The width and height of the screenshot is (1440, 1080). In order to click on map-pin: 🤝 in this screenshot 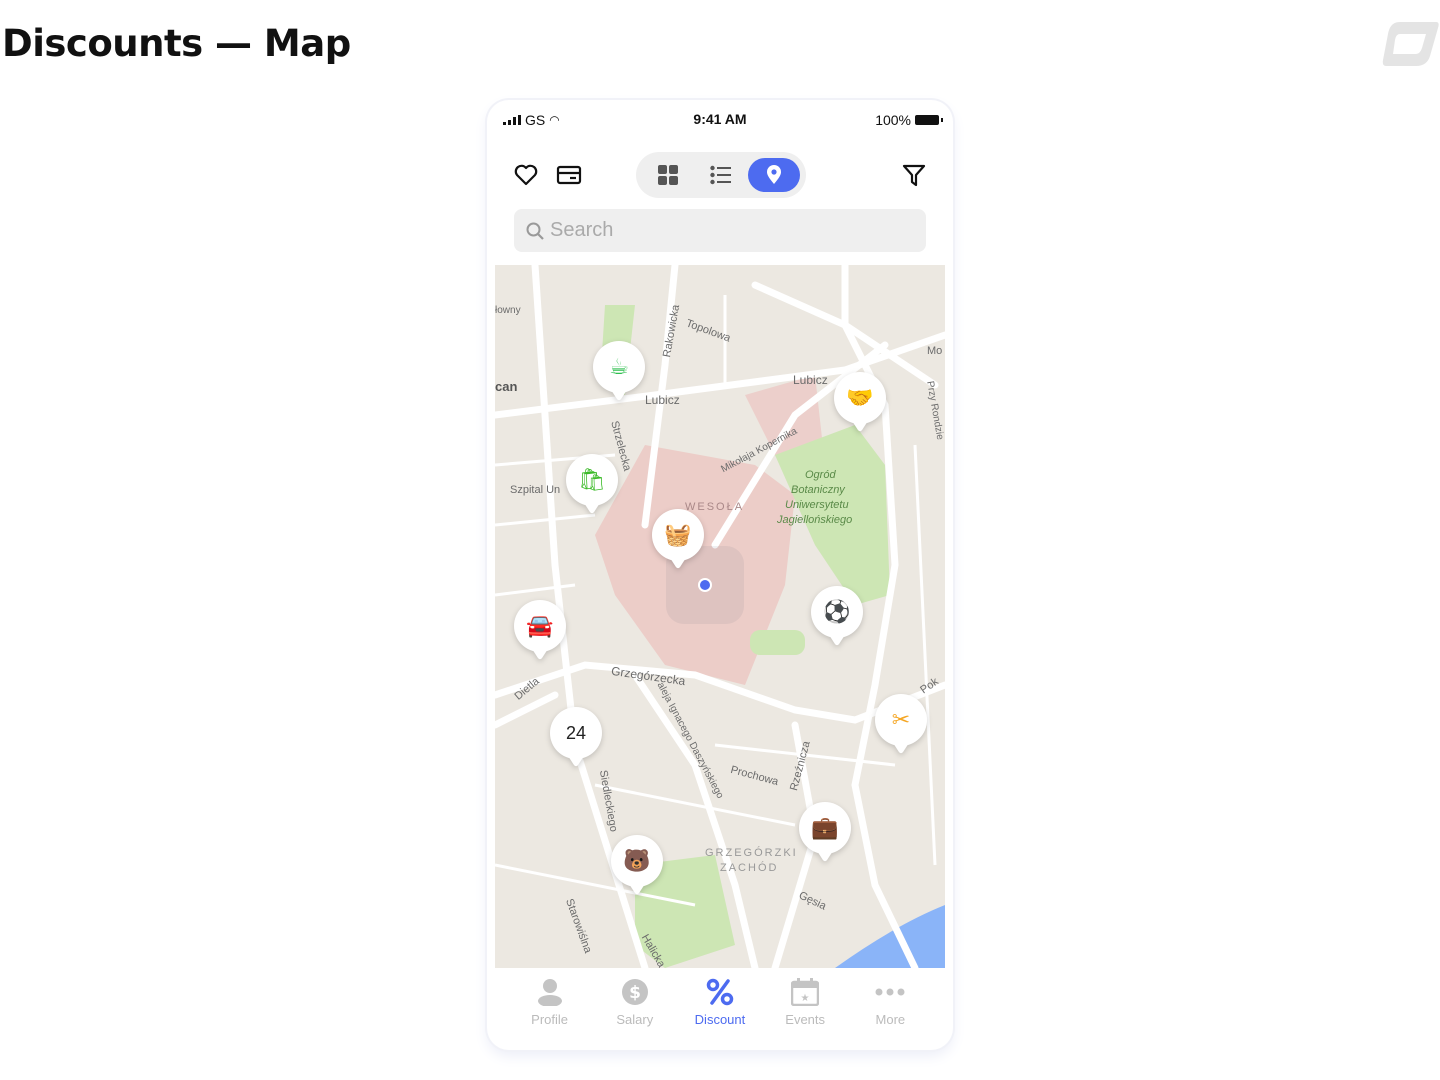, I will do `click(860, 406)`.